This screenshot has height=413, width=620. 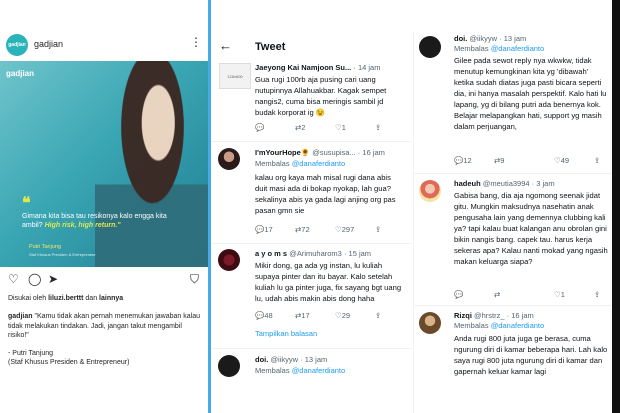 What do you see at coordinates (561, 160) in the screenshot?
I see `heart-icon: ♡ 49` at bounding box center [561, 160].